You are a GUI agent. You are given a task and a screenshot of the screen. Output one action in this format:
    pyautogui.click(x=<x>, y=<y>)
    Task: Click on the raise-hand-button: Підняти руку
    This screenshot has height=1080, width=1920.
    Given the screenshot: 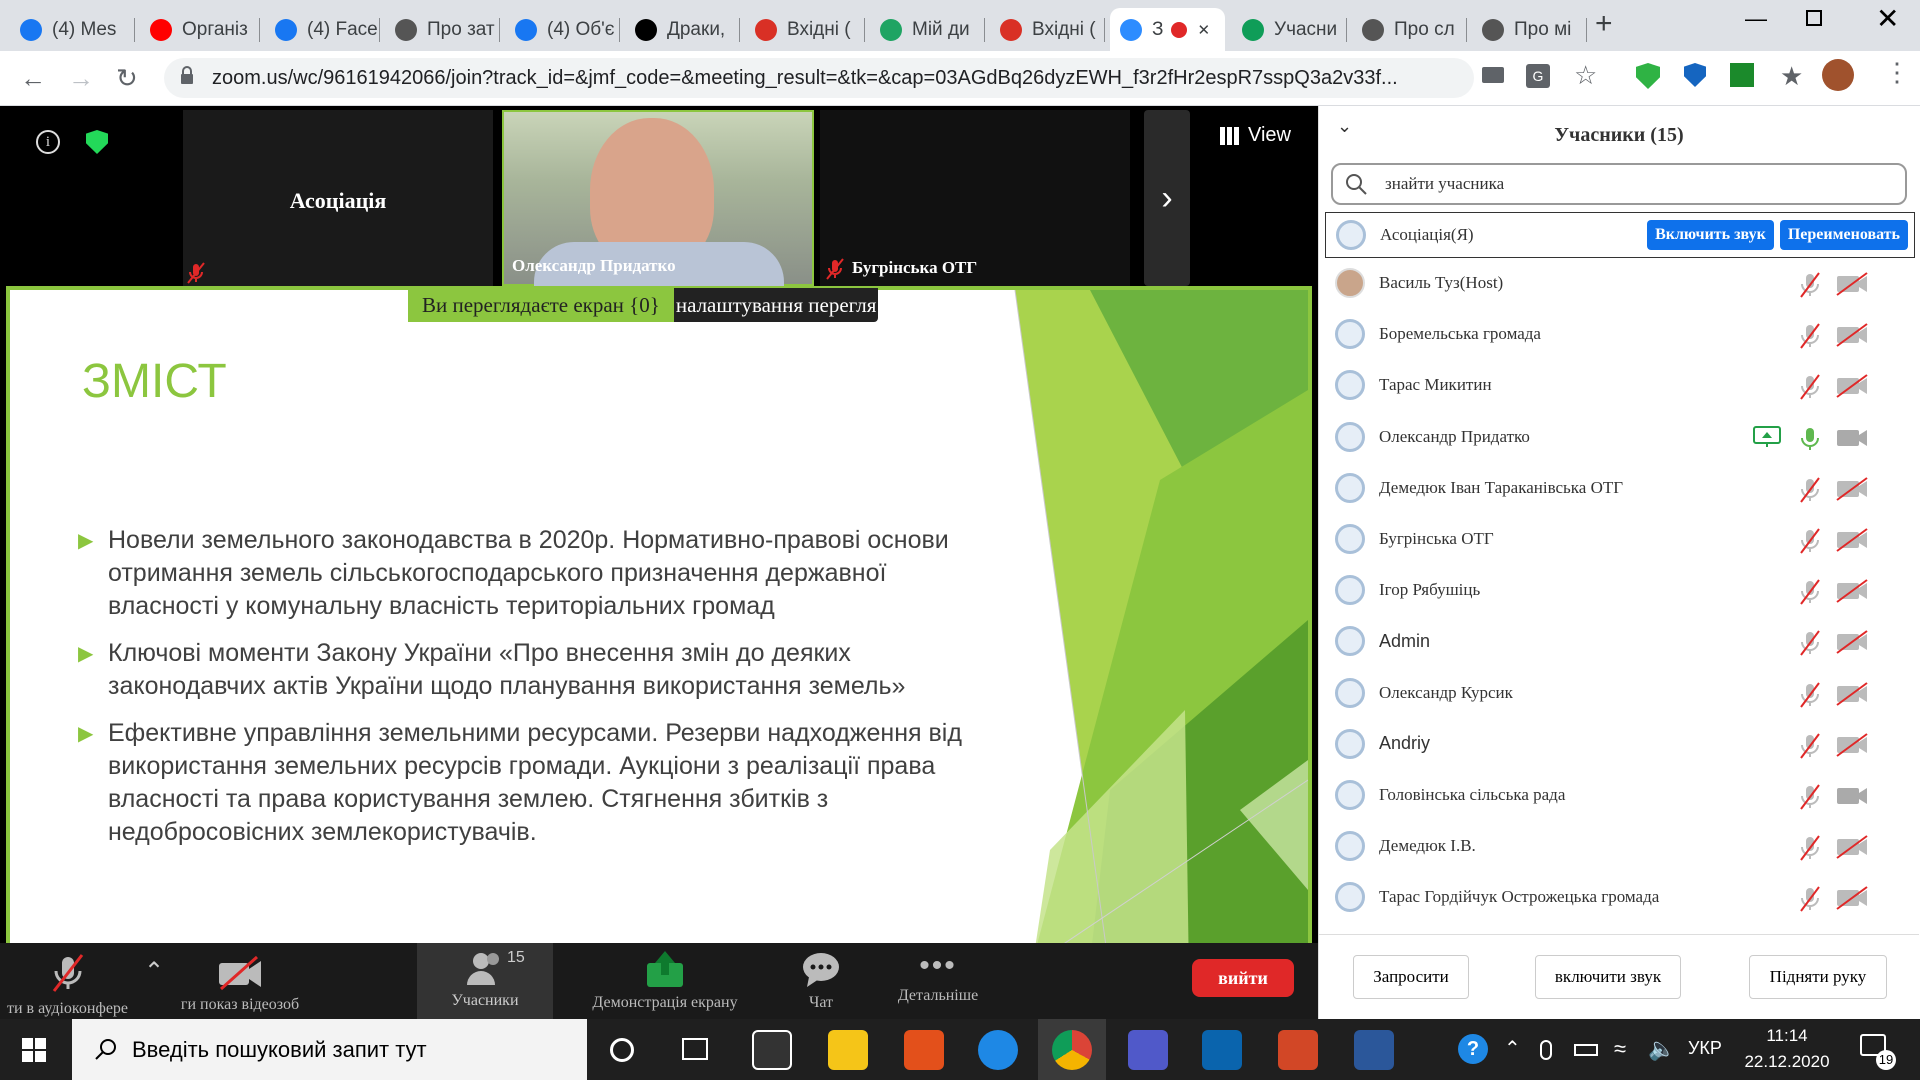 What is the action you would take?
    pyautogui.click(x=1818, y=977)
    